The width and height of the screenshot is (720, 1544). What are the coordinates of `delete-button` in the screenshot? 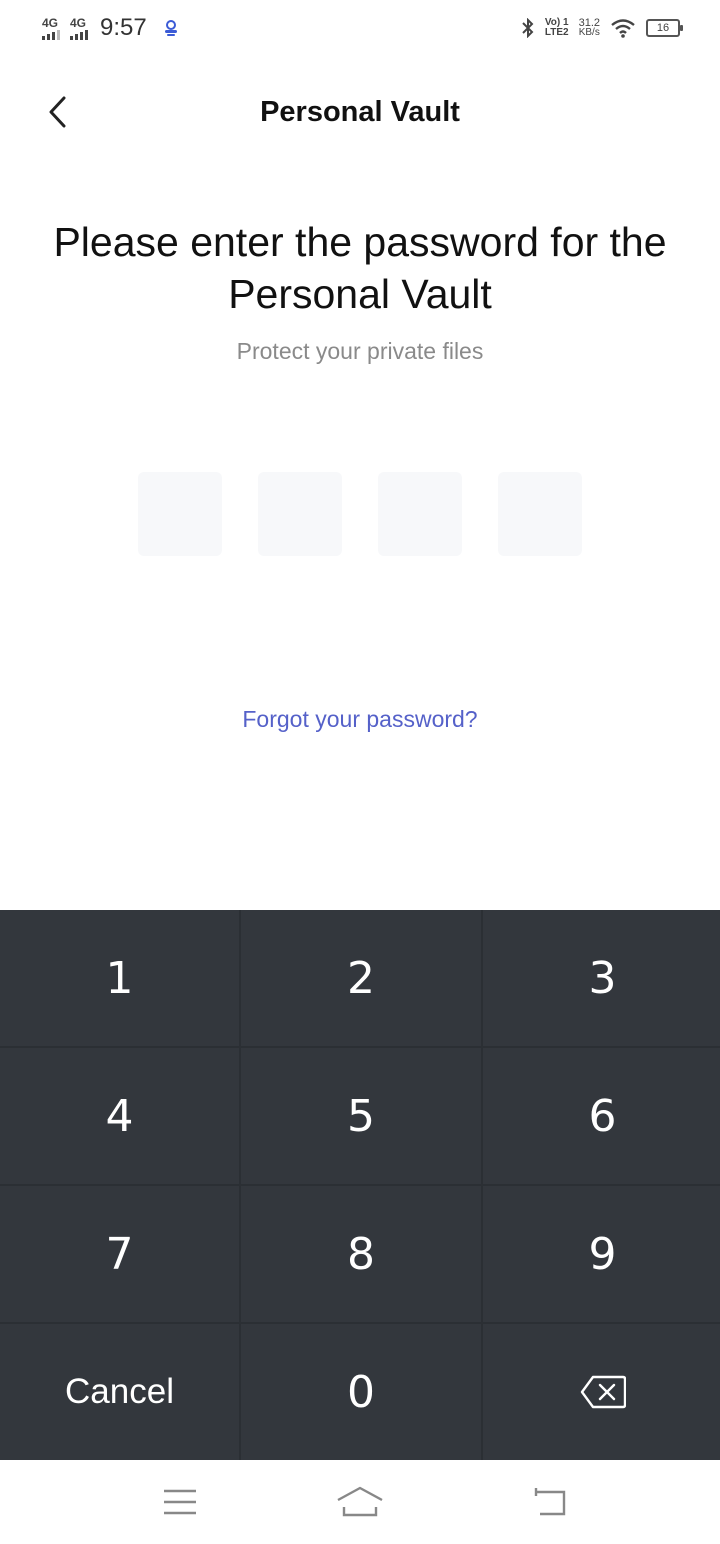 It's located at (601, 1392).